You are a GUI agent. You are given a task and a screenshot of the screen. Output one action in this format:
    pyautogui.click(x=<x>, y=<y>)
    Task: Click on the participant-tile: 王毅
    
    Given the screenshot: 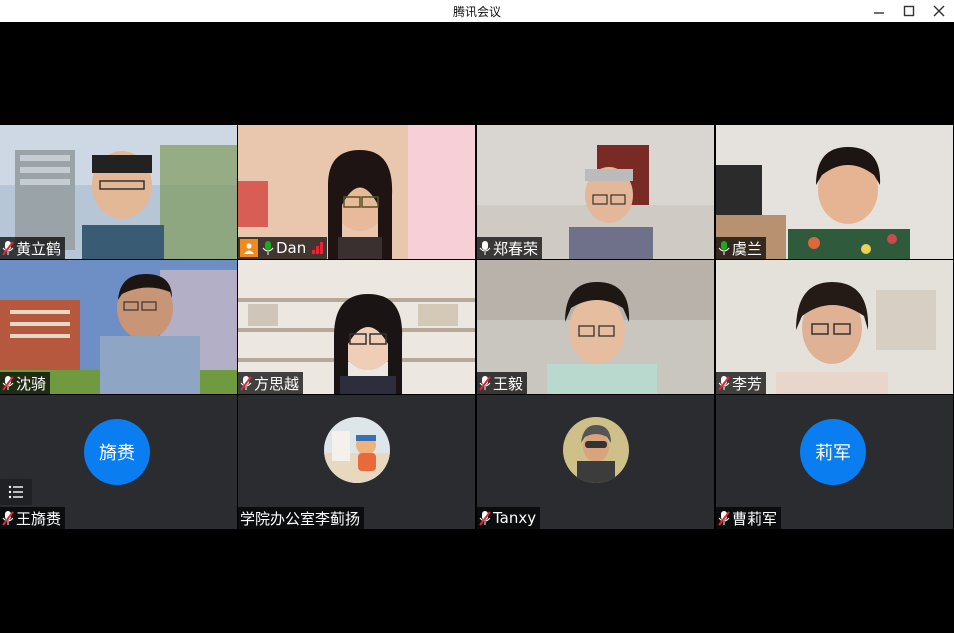 What is the action you would take?
    pyautogui.click(x=595, y=327)
    